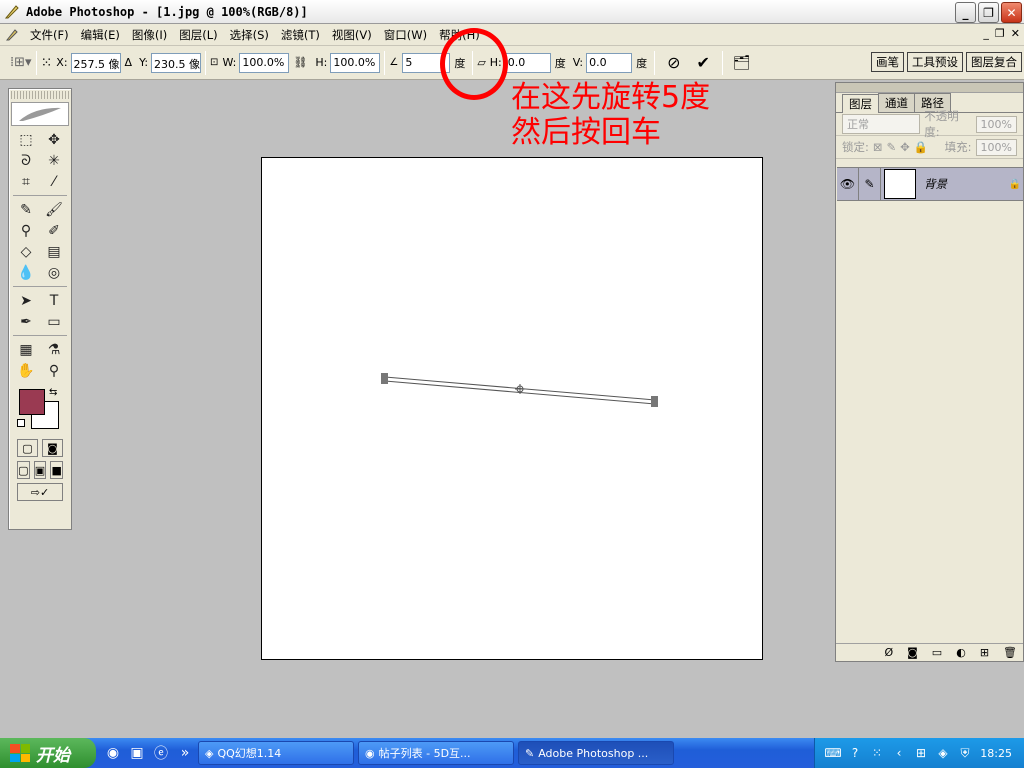 This screenshot has height=768, width=1024. What do you see at coordinates (54, 139) in the screenshot?
I see `move-tool-icon: ✥` at bounding box center [54, 139].